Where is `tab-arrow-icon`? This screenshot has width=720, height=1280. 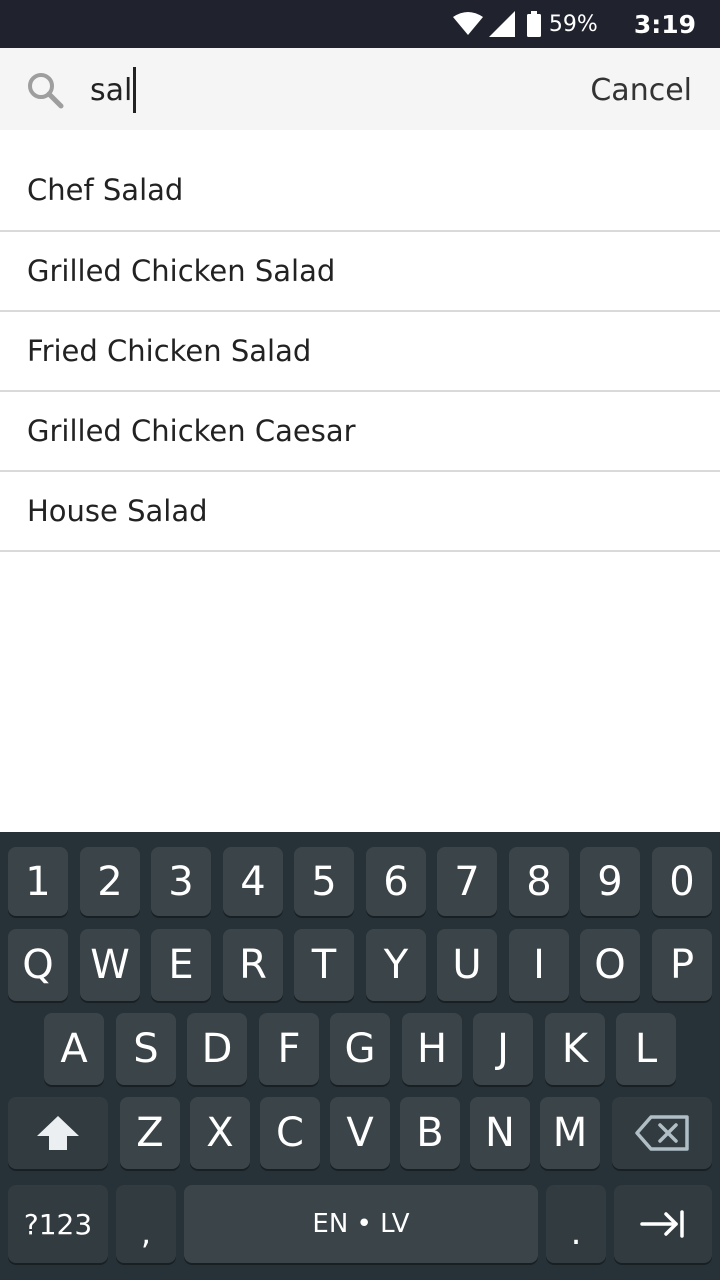
tab-arrow-icon is located at coordinates (662, 1224).